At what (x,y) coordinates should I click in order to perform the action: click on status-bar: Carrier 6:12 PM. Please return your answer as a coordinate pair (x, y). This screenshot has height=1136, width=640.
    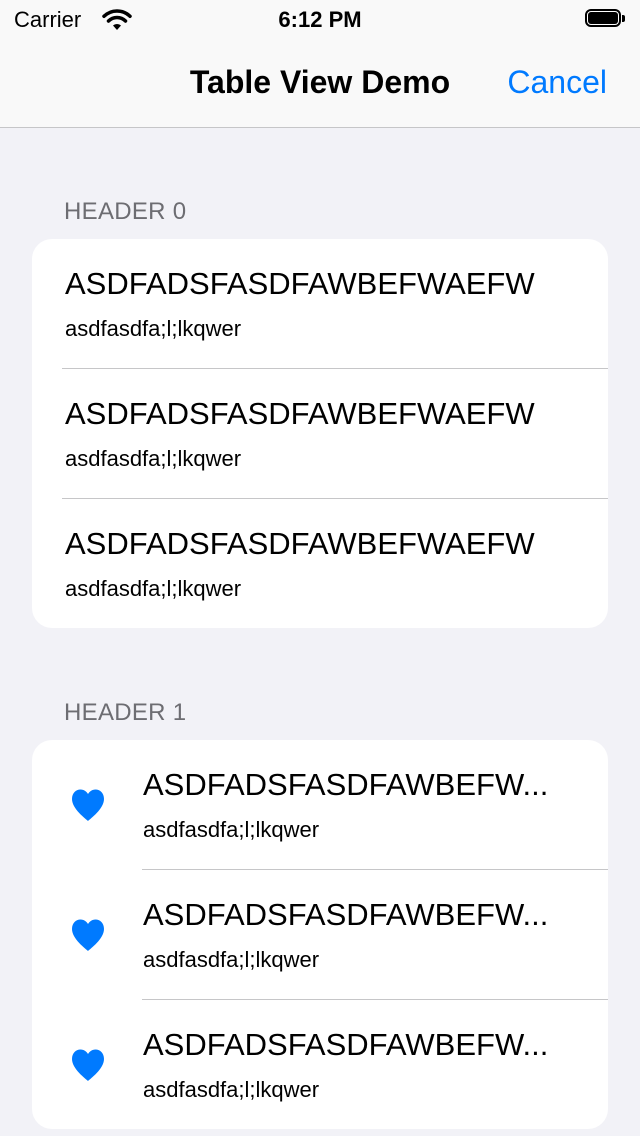
    Looking at the image, I should click on (320, 20).